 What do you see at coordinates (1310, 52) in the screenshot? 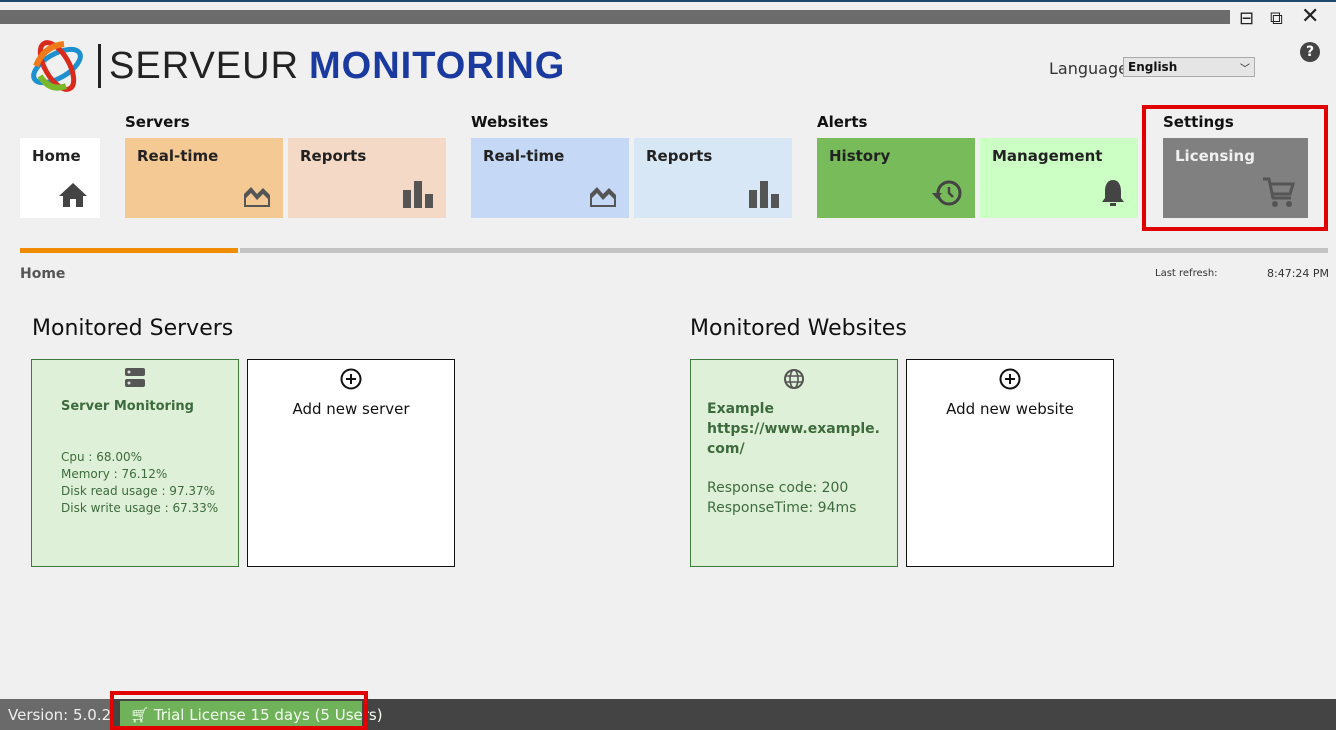
I see `help-icon: ?` at bounding box center [1310, 52].